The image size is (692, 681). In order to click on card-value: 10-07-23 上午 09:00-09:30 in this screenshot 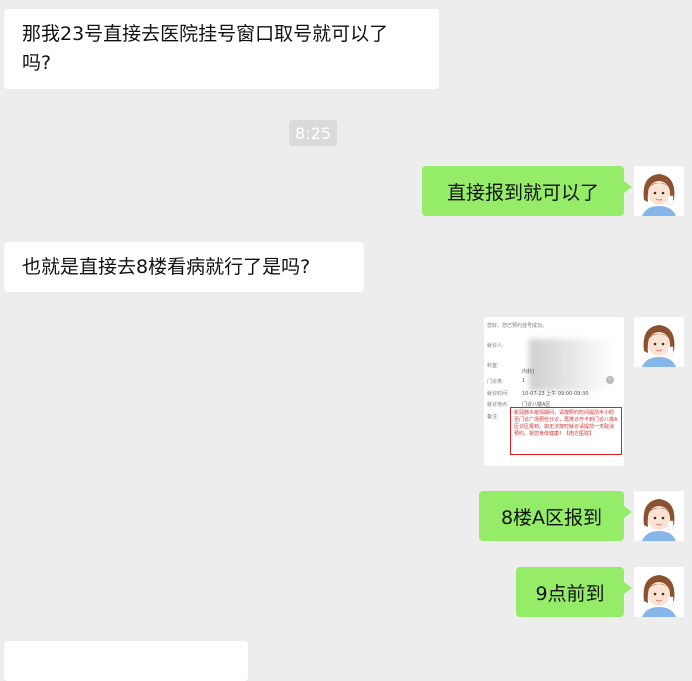, I will do `click(555, 394)`.